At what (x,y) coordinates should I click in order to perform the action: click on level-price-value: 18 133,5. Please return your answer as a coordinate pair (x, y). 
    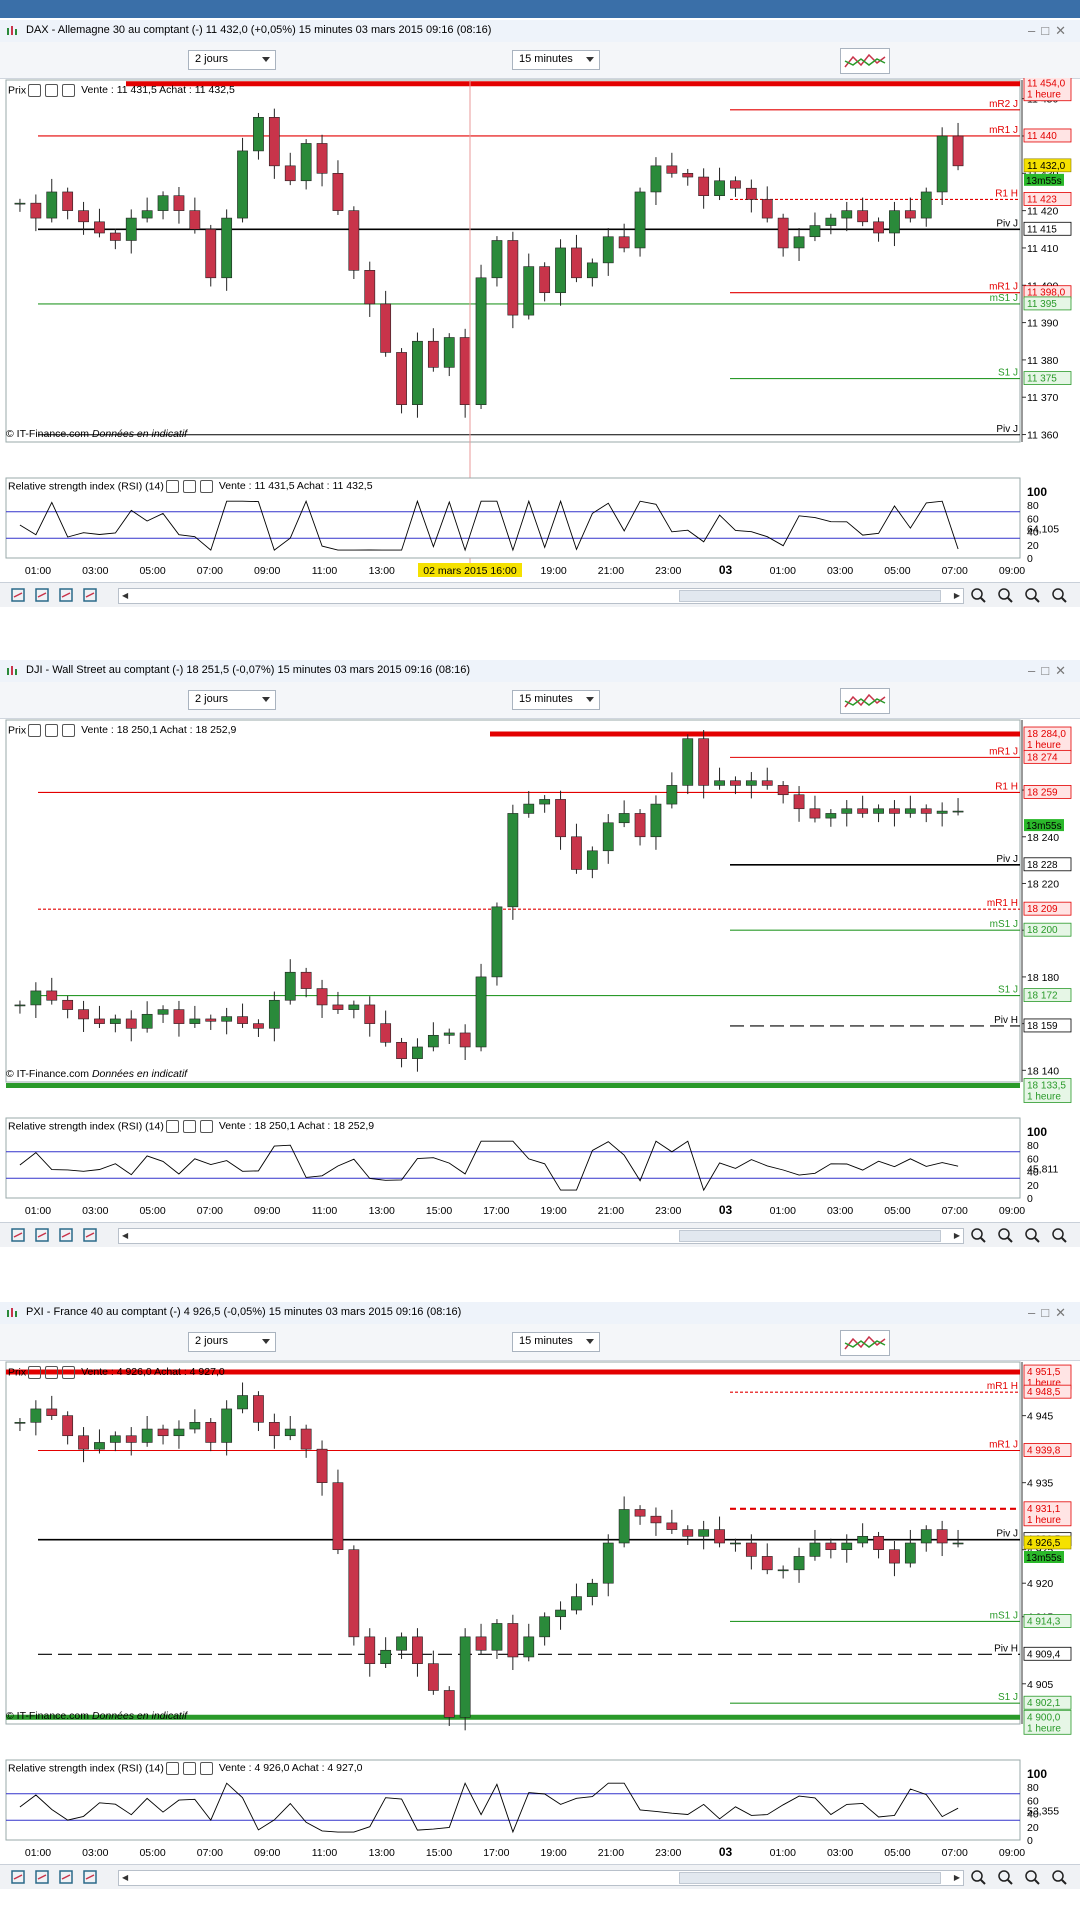
    Looking at the image, I should click on (1046, 1086).